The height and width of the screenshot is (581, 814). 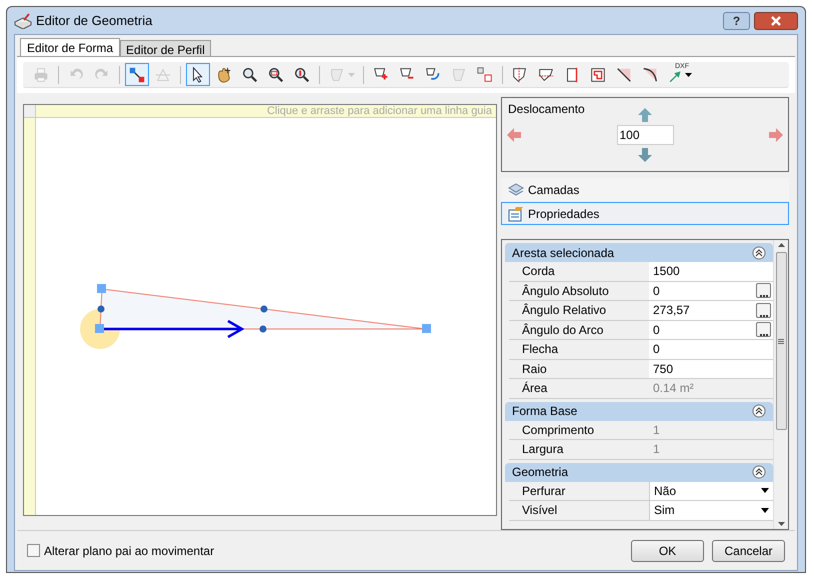 What do you see at coordinates (538, 271) in the screenshot?
I see `property-label: Corda` at bounding box center [538, 271].